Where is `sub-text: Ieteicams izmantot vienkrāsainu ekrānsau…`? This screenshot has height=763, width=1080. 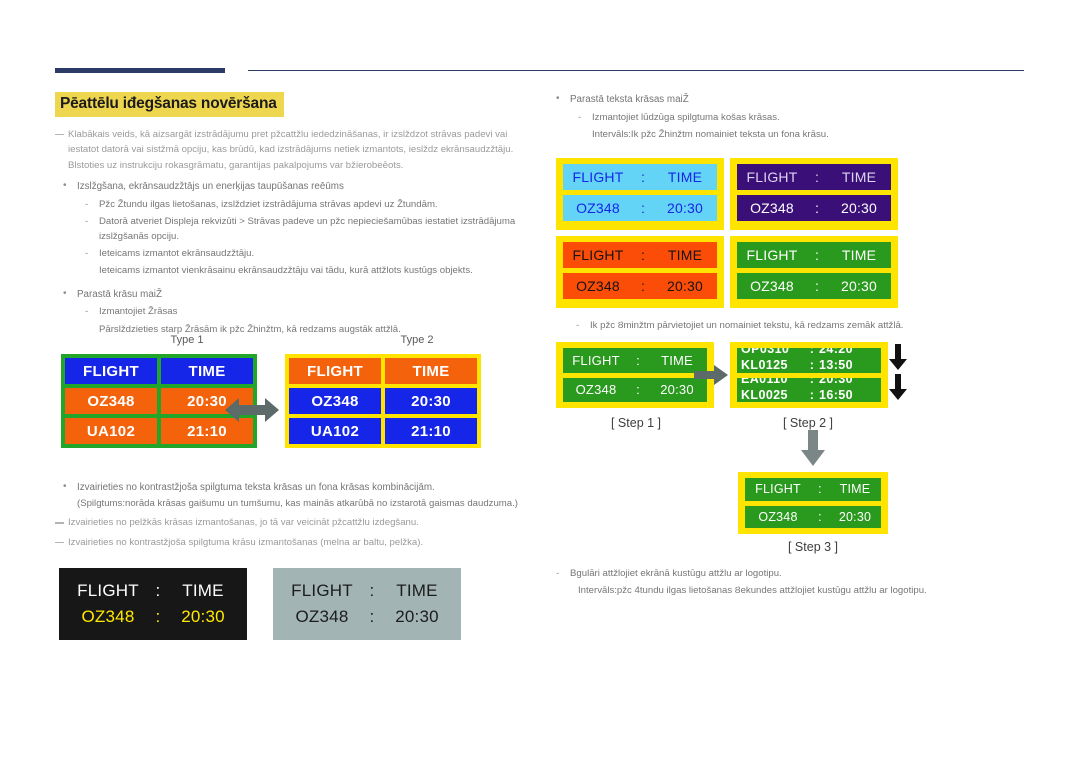
sub-text: Ieteicams izmantot vienkrāsainu ekrānsau… is located at coordinates (286, 271).